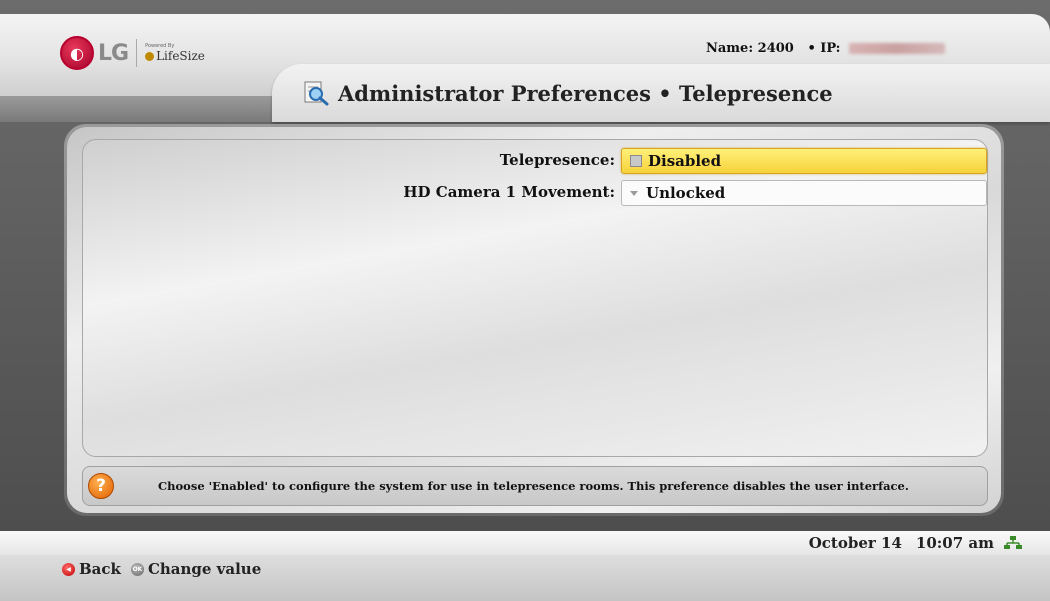 The height and width of the screenshot is (601, 1050). Describe the element at coordinates (525, 543) in the screenshot. I see `status-bar: October 14 10:07 am` at that location.